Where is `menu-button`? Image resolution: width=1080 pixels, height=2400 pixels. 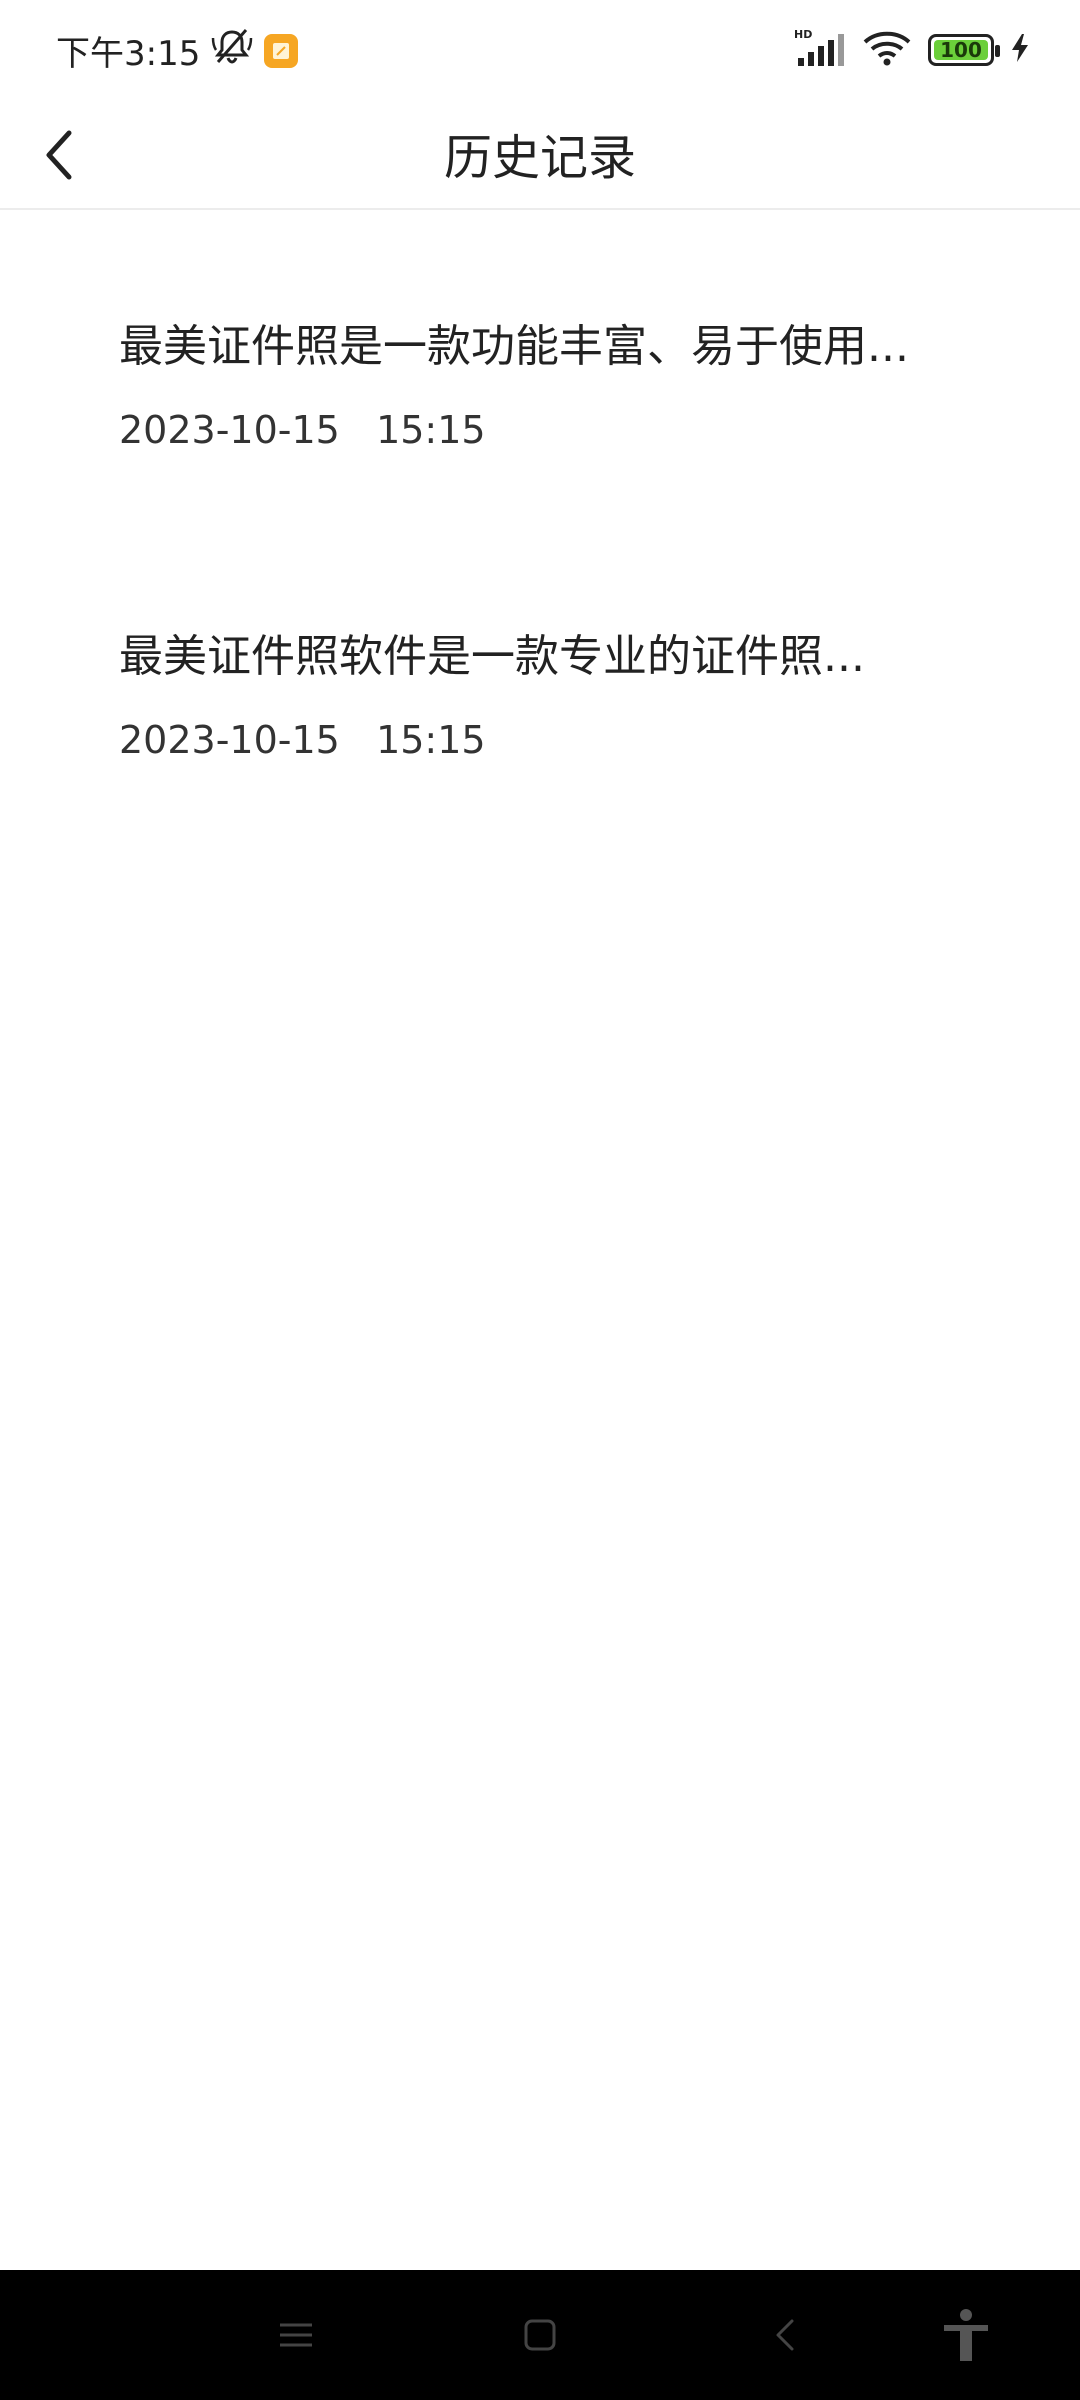
menu-button is located at coordinates (296, 2335).